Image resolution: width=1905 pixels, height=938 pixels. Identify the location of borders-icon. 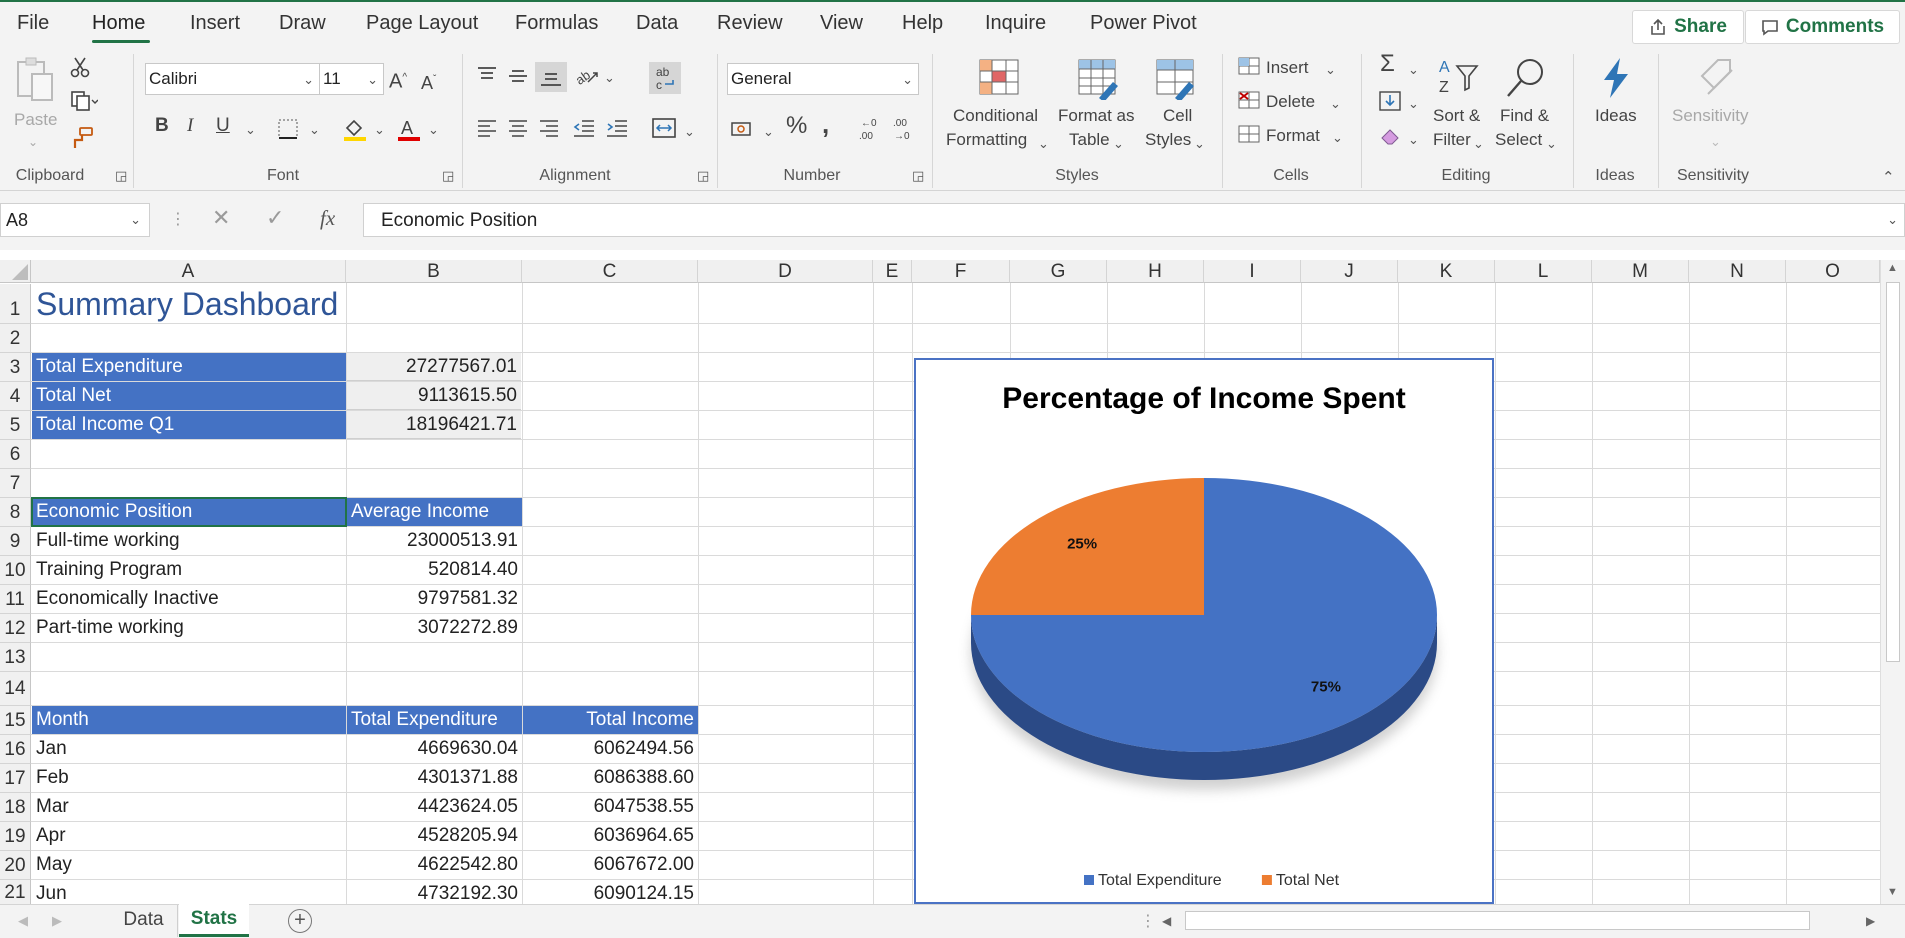
(288, 131).